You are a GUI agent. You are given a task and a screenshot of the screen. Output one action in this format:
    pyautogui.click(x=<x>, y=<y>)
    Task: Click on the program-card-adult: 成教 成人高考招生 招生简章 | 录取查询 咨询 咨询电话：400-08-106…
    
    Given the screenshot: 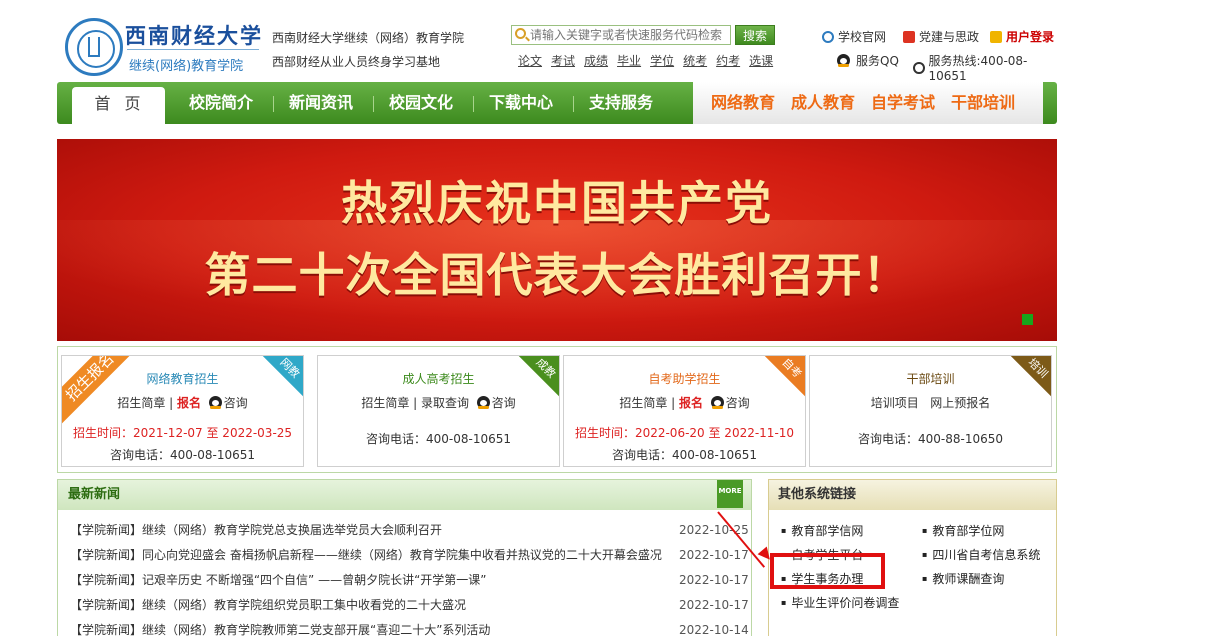 What is the action you would take?
    pyautogui.click(x=438, y=411)
    